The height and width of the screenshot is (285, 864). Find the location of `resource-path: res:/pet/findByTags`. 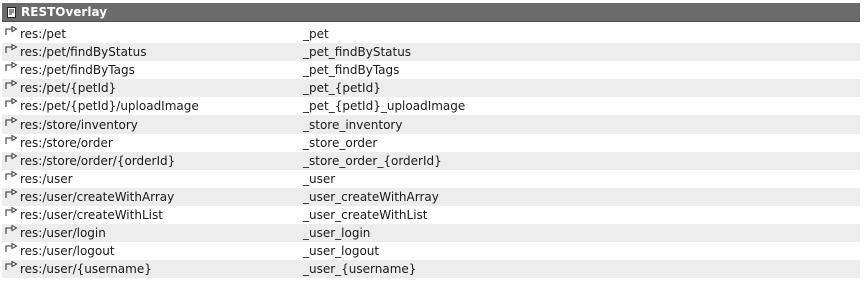

resource-path: res:/pet/findByTags is located at coordinates (77, 70).